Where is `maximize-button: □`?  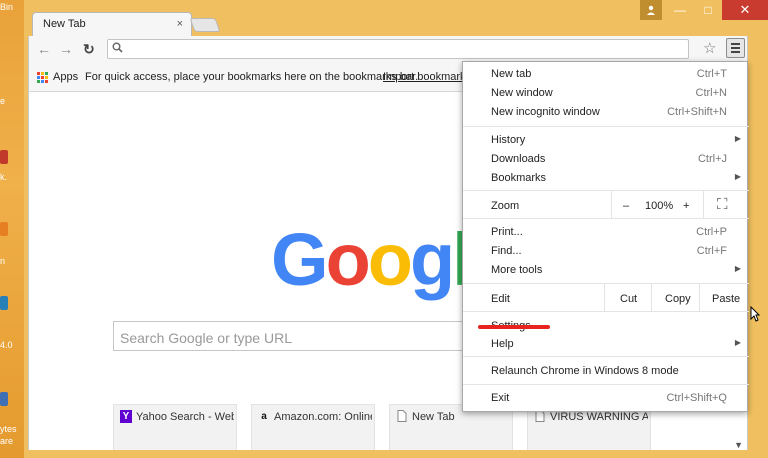
maximize-button: □ is located at coordinates (708, 10).